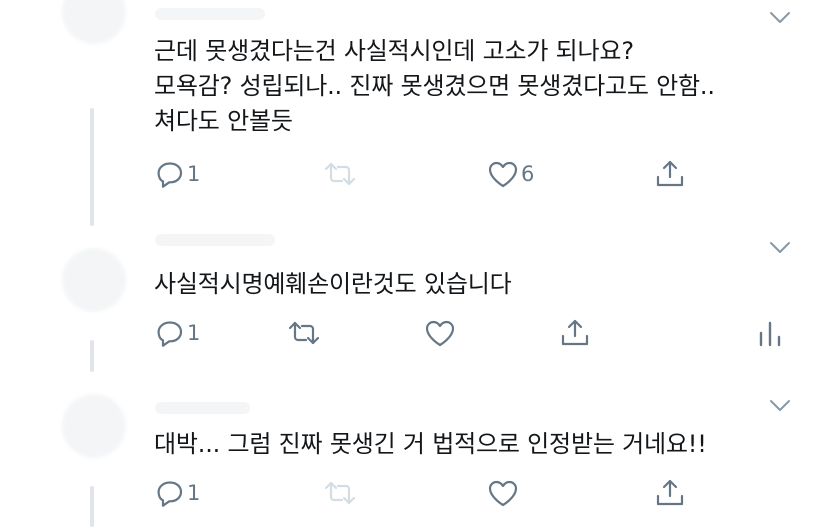 The height and width of the screenshot is (527, 828). I want to click on analytics-button, so click(770, 333).